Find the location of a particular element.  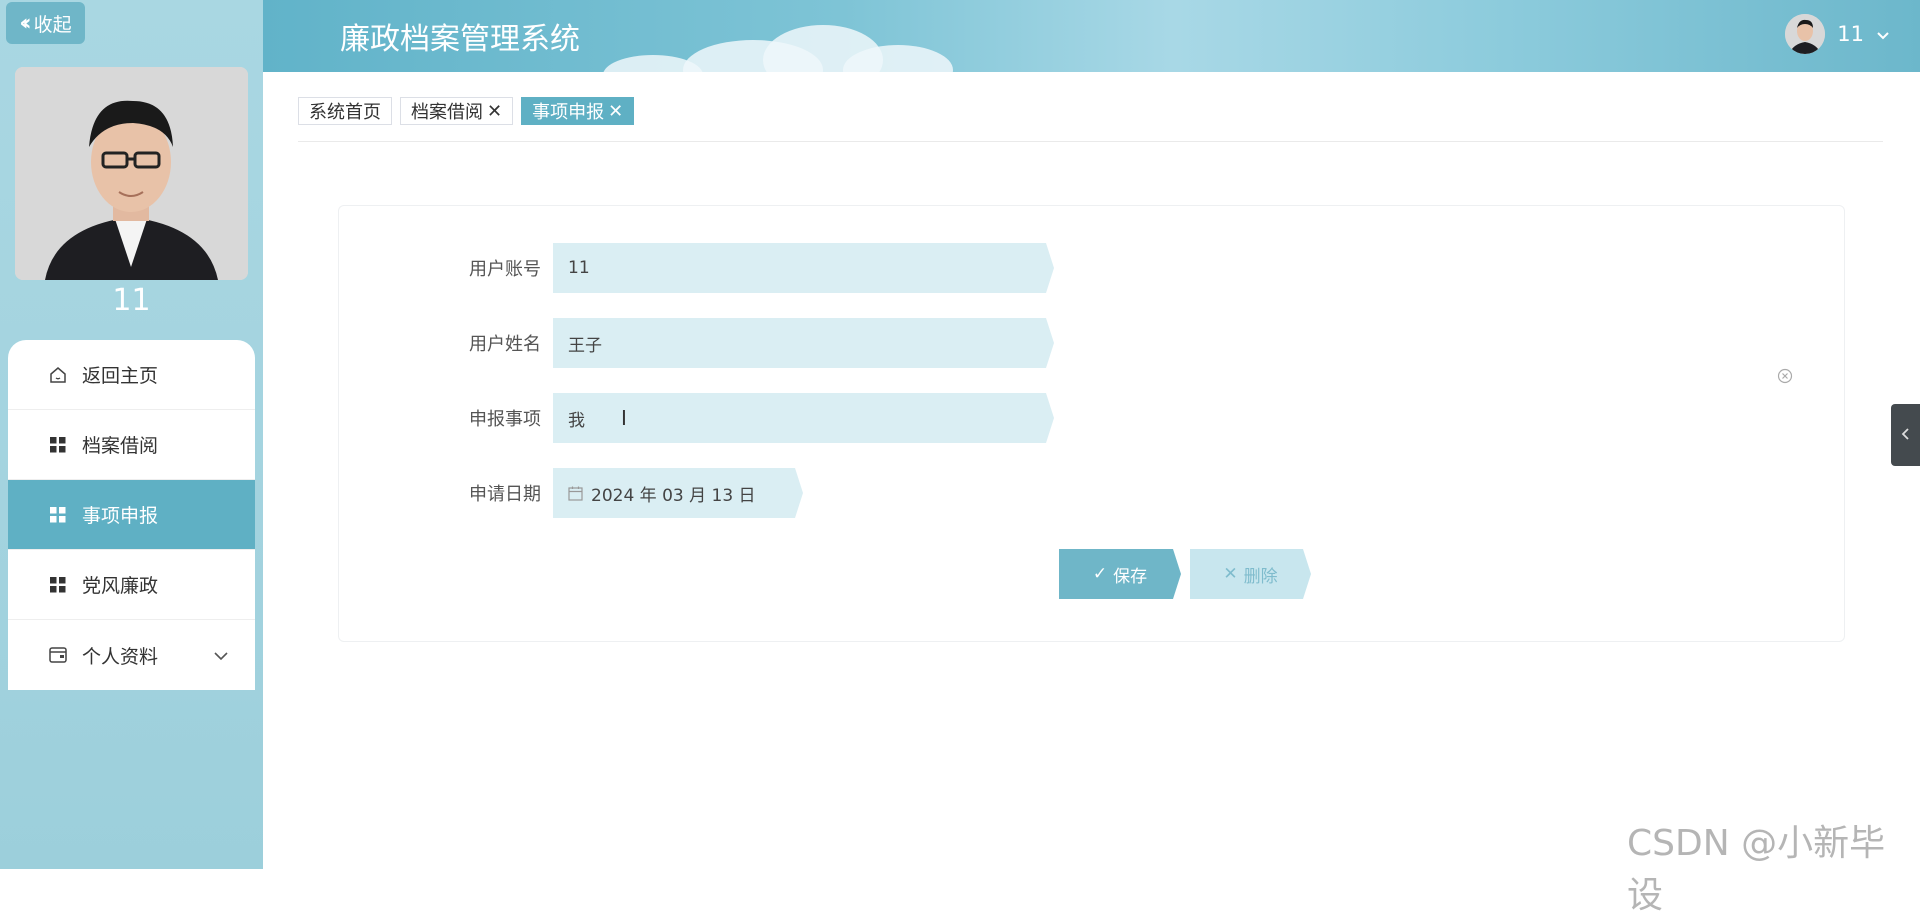

tab-archive-borrow: 档案借阅 ✕ is located at coordinates (457, 111).